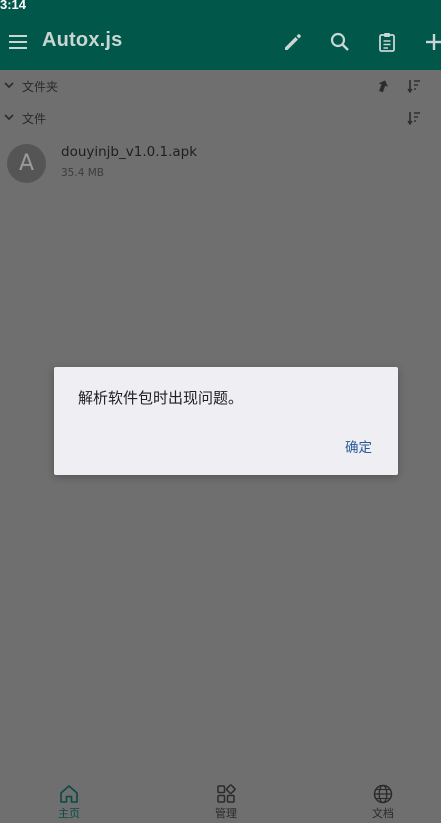 Image resolution: width=441 pixels, height=823 pixels. Describe the element at coordinates (34, 119) in the screenshot. I see `section-files-label: 文件` at that location.